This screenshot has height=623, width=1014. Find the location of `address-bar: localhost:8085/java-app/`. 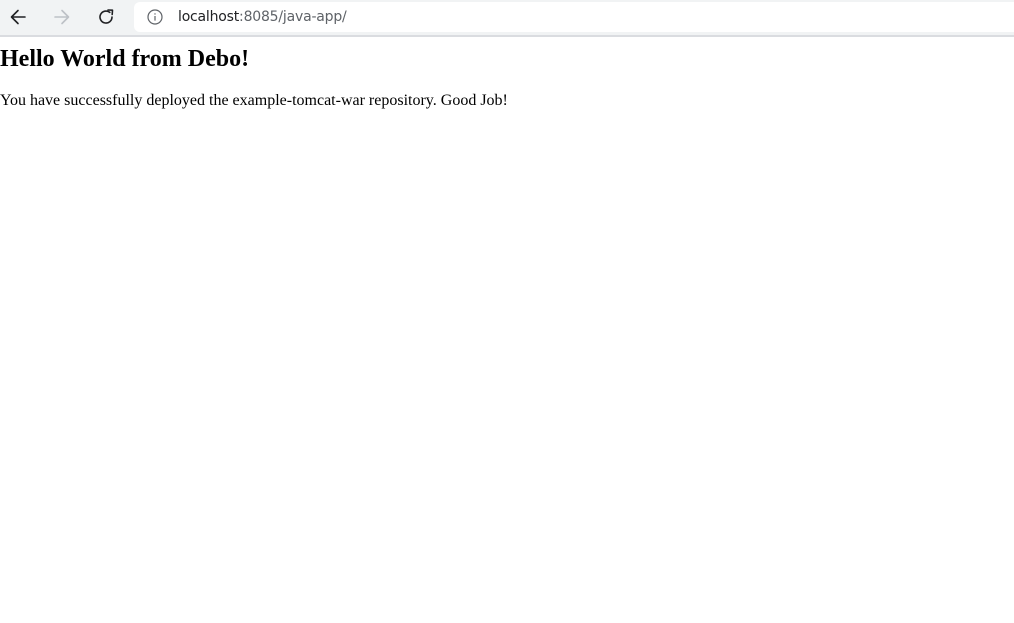

address-bar: localhost:8085/java-app/ is located at coordinates (574, 17).